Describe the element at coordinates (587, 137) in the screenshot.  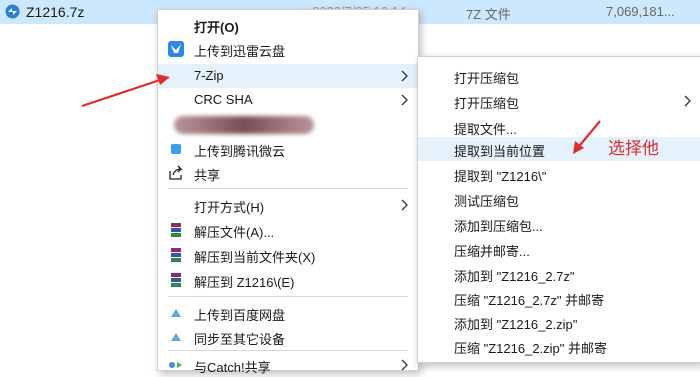
I see `arrow-to-extract-here` at that location.